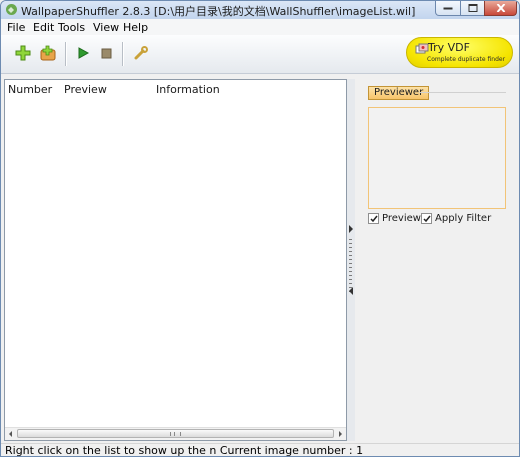 This screenshot has height=457, width=520. I want to click on apply-filter-checkbox-label: Apply Filter, so click(463, 218).